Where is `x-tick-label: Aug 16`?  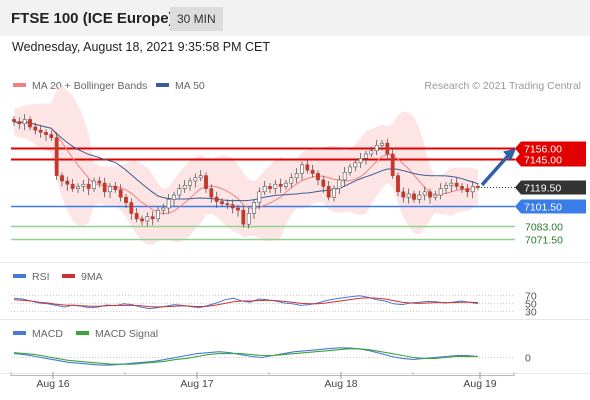
x-tick-label: Aug 16 is located at coordinates (52, 384).